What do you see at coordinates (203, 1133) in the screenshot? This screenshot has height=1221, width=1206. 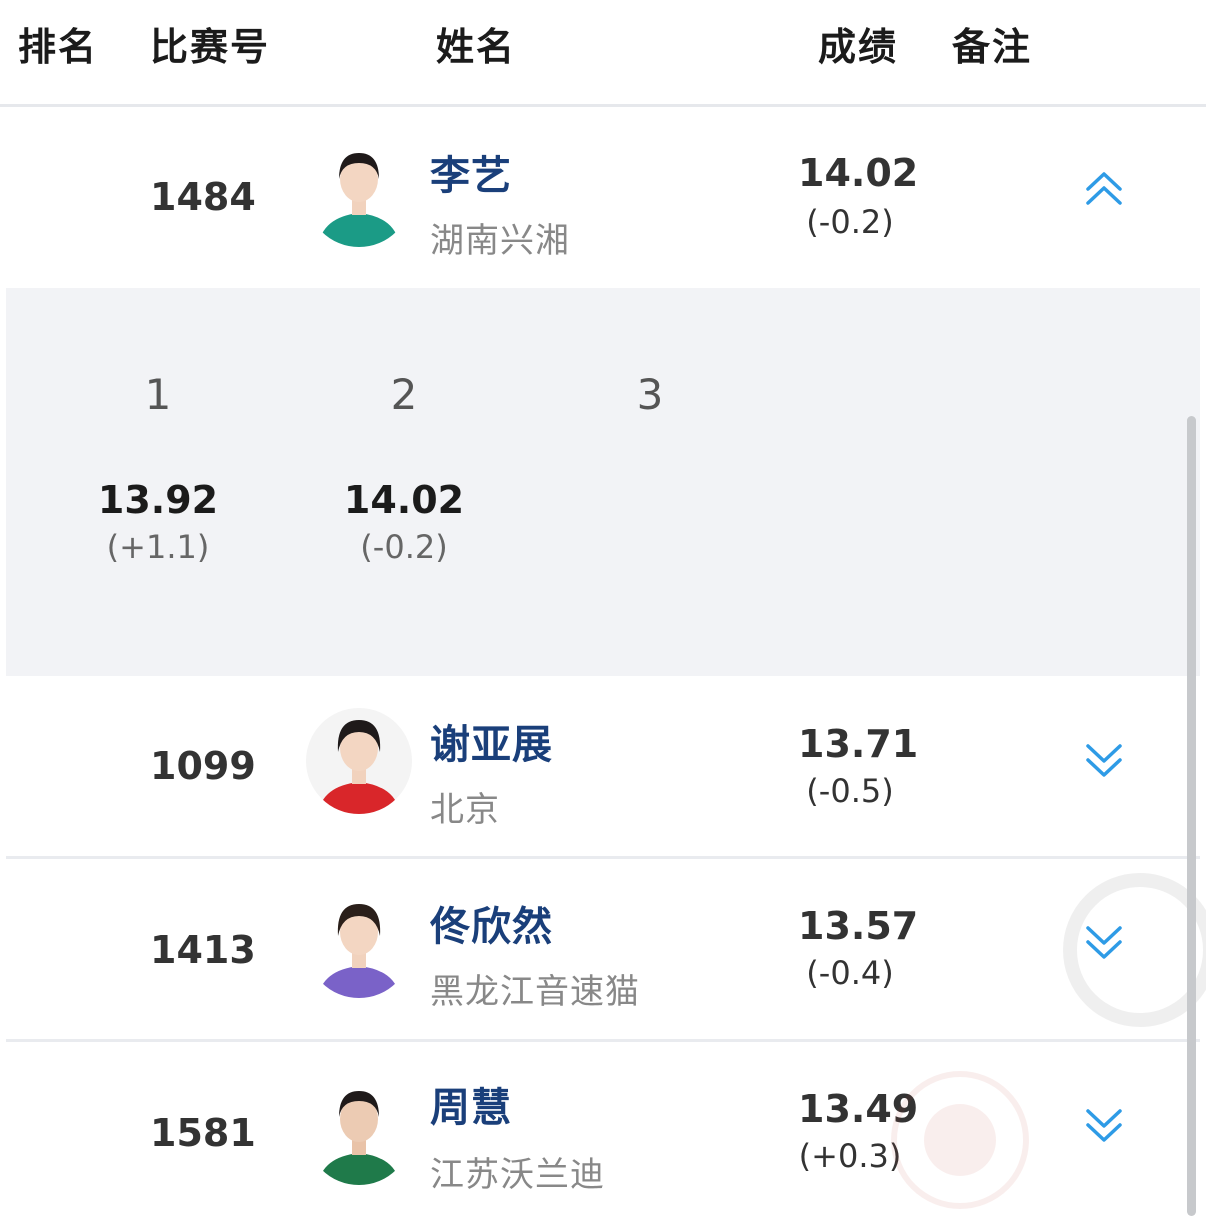 I see `bib-number: 1581` at bounding box center [203, 1133].